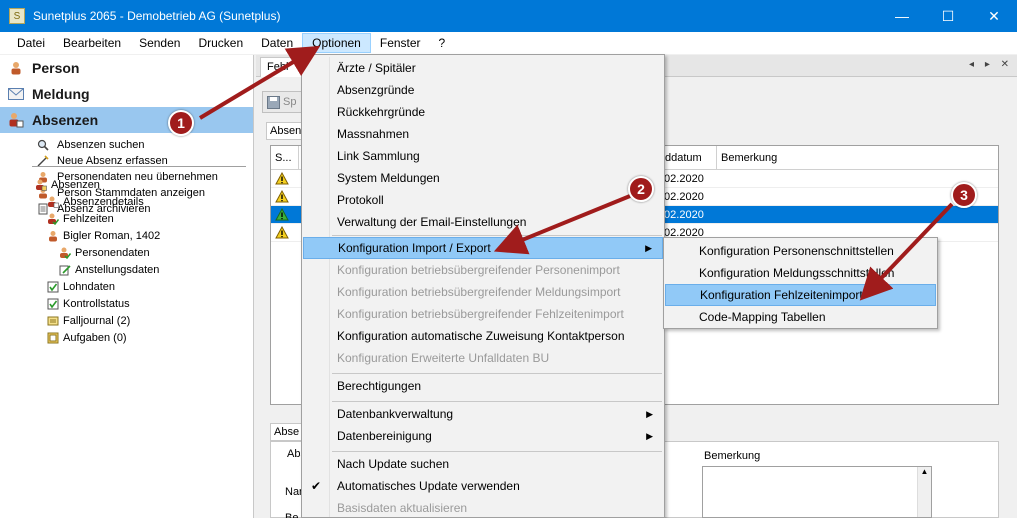 The image size is (1017, 518). I want to click on menu-item-label: Konfiguration Import / Export, so click(414, 248).